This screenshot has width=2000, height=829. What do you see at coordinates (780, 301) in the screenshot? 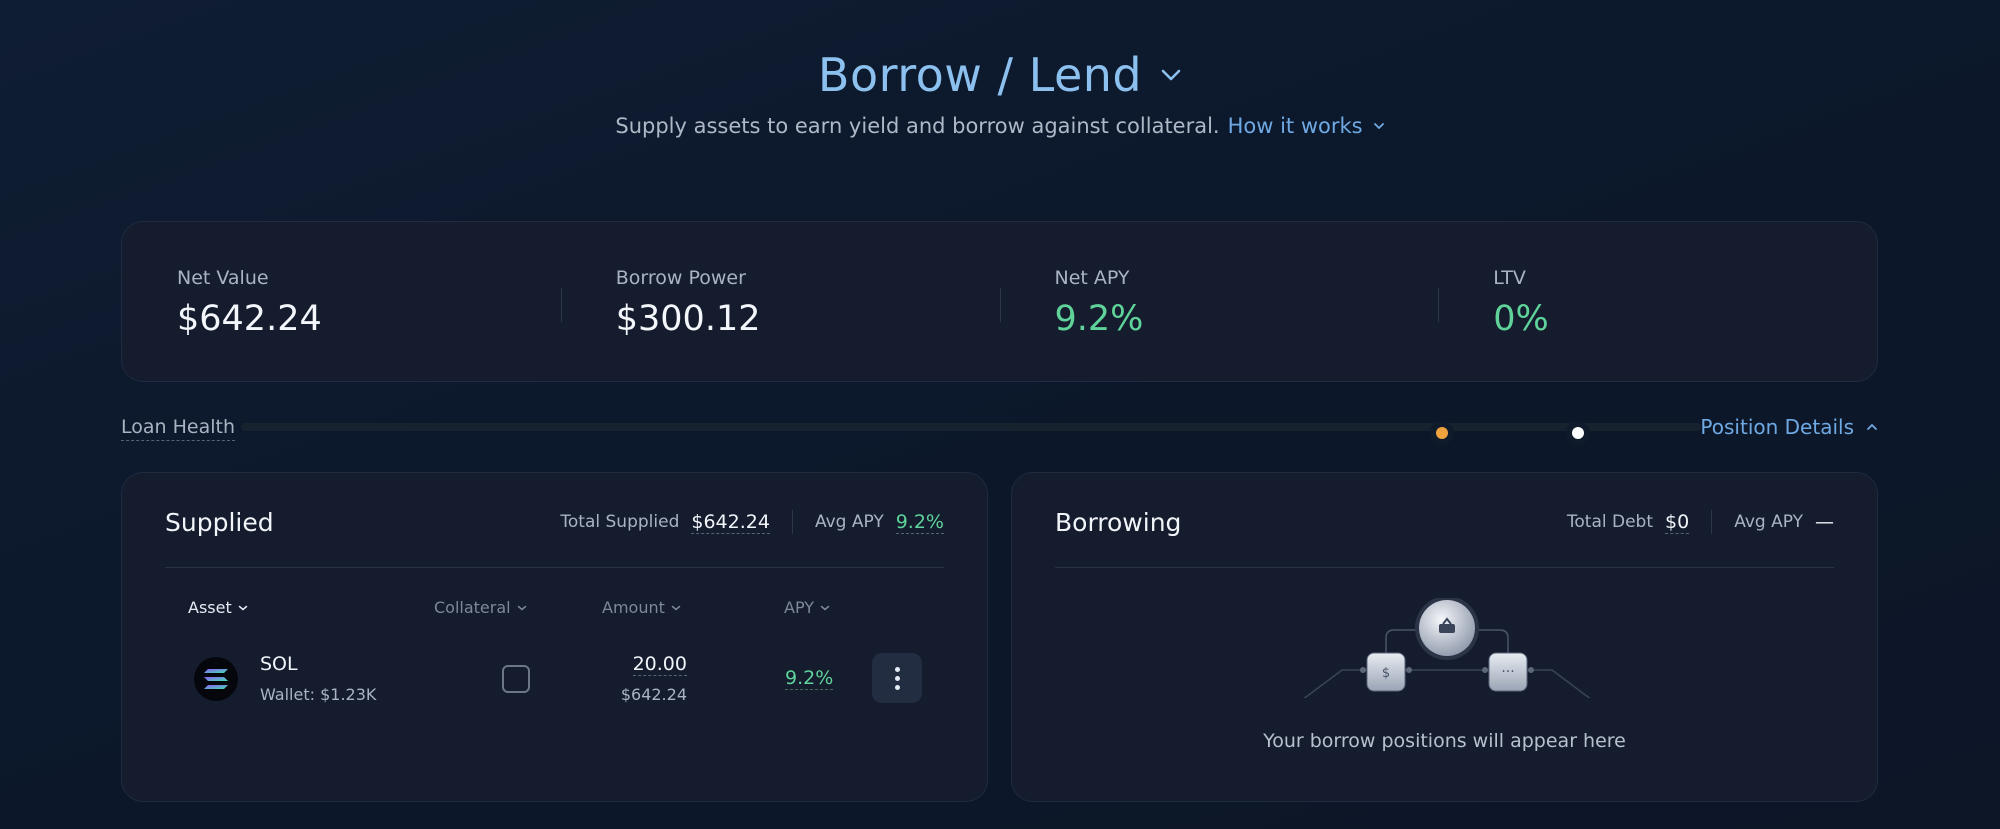
I see `stat-borrow-power: Borrow Power $300.12` at bounding box center [780, 301].